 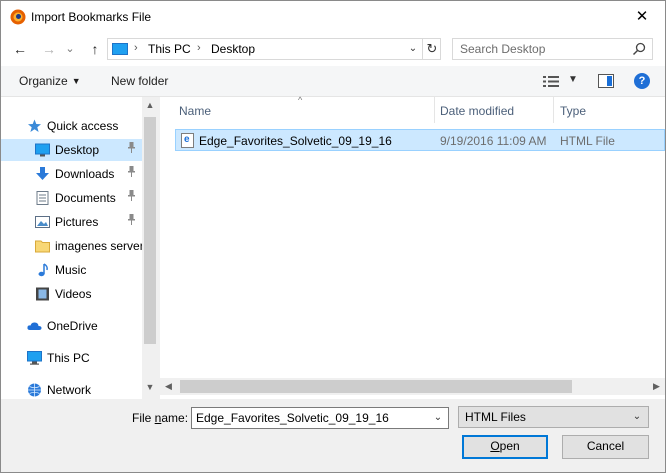 I want to click on file-name: Edge_Favorites_Solvetic_09_19_16, so click(x=295, y=141).